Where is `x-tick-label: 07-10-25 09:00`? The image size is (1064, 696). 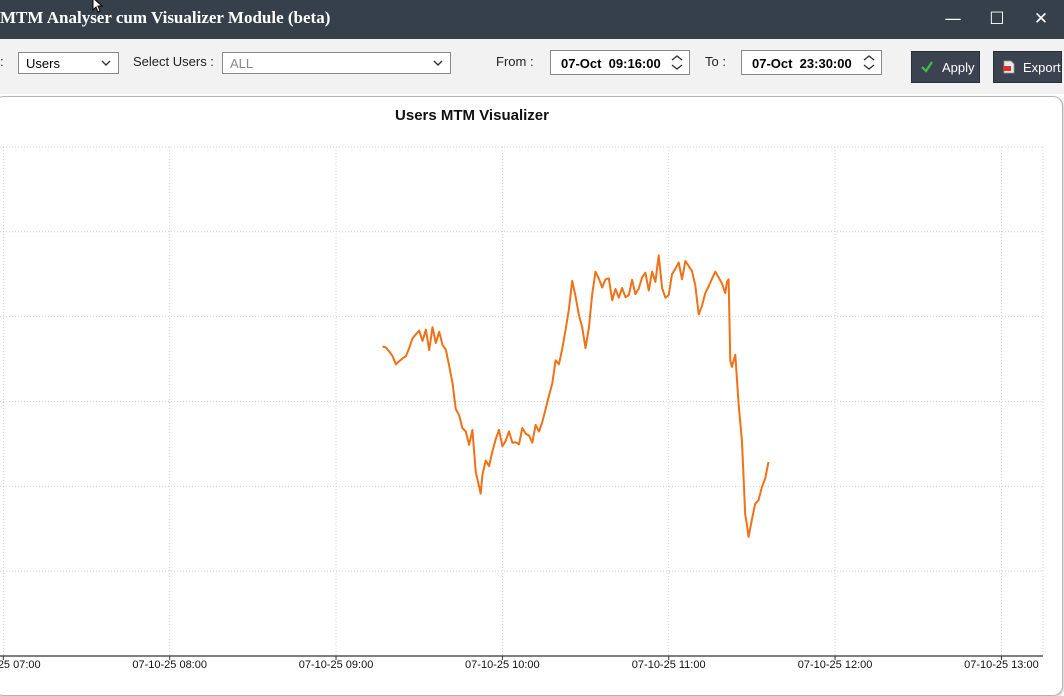 x-tick-label: 07-10-25 09:00 is located at coordinates (336, 665).